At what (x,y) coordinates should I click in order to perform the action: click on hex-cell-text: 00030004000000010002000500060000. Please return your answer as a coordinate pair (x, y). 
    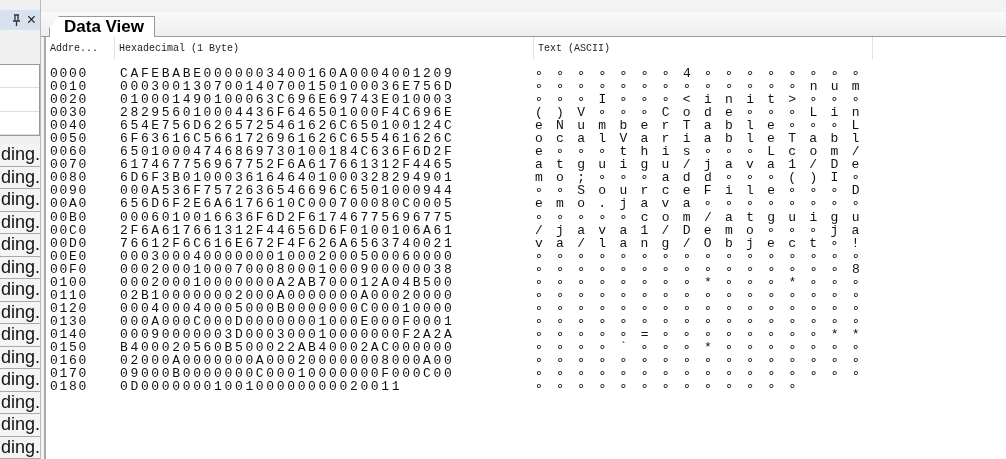
    Looking at the image, I should click on (288, 256).